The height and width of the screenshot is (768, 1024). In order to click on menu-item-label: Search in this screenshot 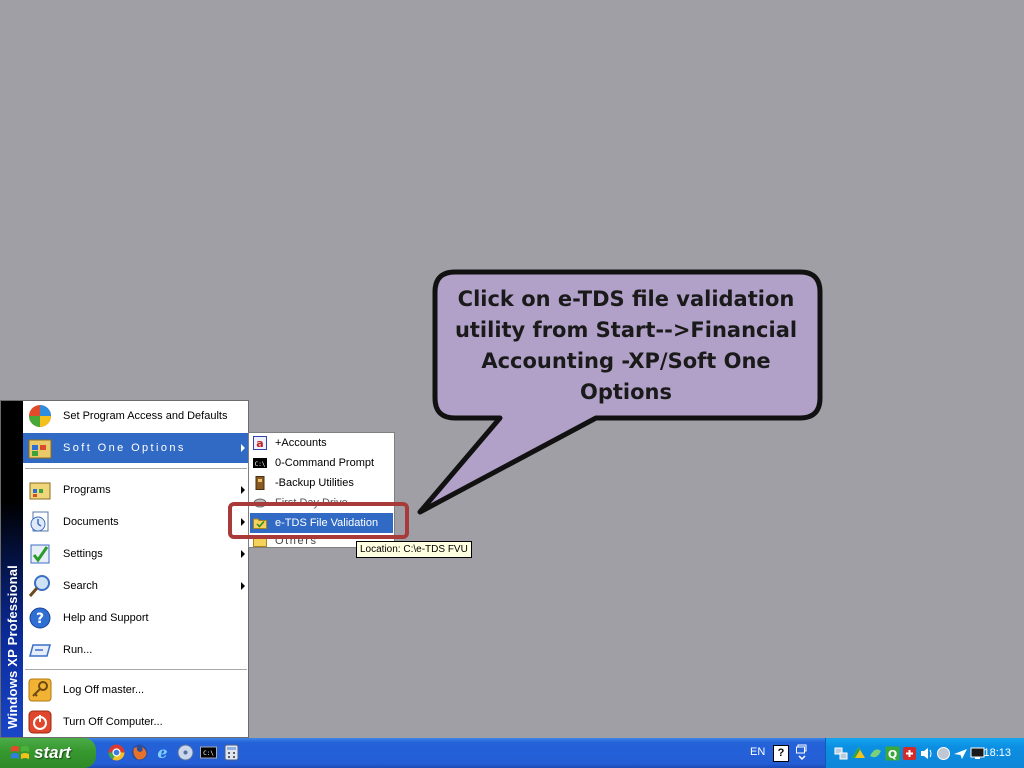, I will do `click(80, 586)`.